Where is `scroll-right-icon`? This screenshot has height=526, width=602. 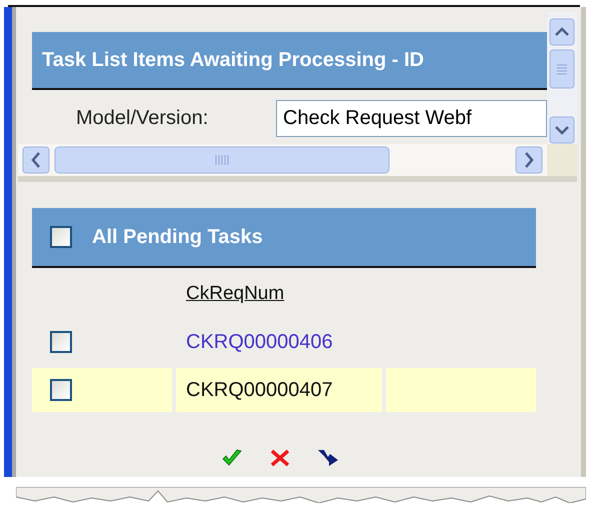 scroll-right-icon is located at coordinates (529, 160).